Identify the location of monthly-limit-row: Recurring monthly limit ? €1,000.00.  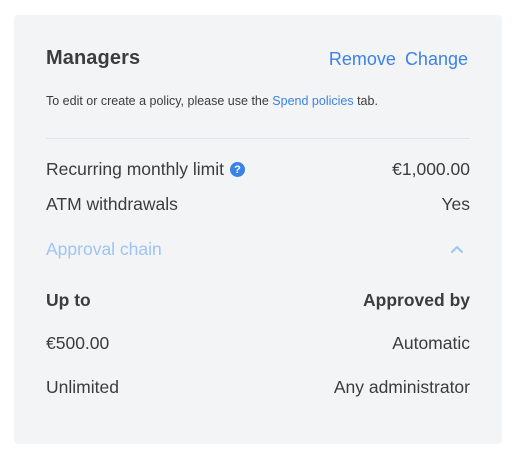
(258, 169).